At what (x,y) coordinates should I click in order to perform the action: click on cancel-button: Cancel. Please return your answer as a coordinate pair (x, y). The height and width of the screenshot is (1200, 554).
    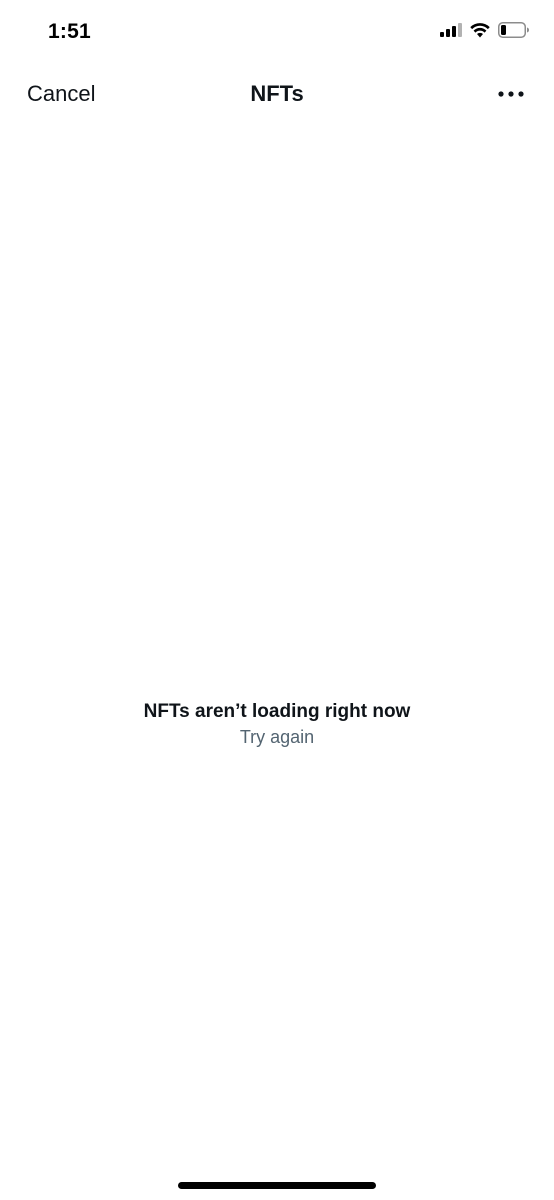
    Looking at the image, I should click on (61, 94).